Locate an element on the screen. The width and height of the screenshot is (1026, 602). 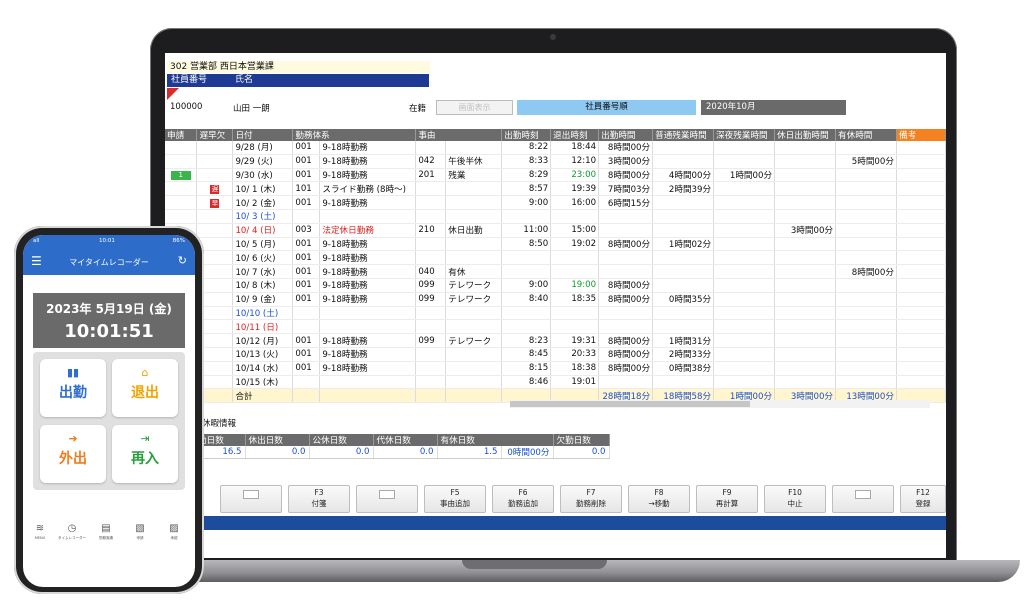
cell-date: 10/12 (月) is located at coordinates (263, 340).